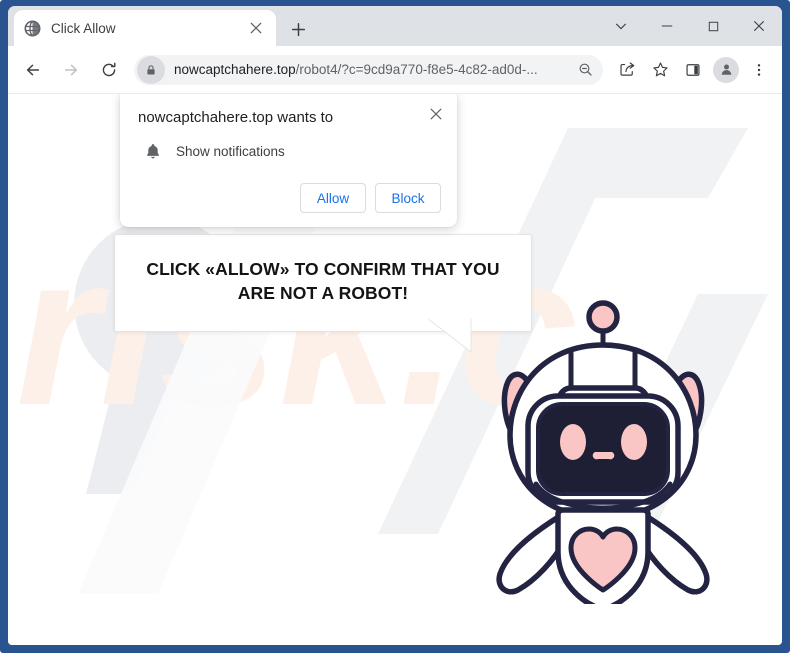  Describe the element at coordinates (323, 269) in the screenshot. I see `speech-bubble-line1: CLICK «ALLOW» TO CONFIRM THAT YOU` at that location.